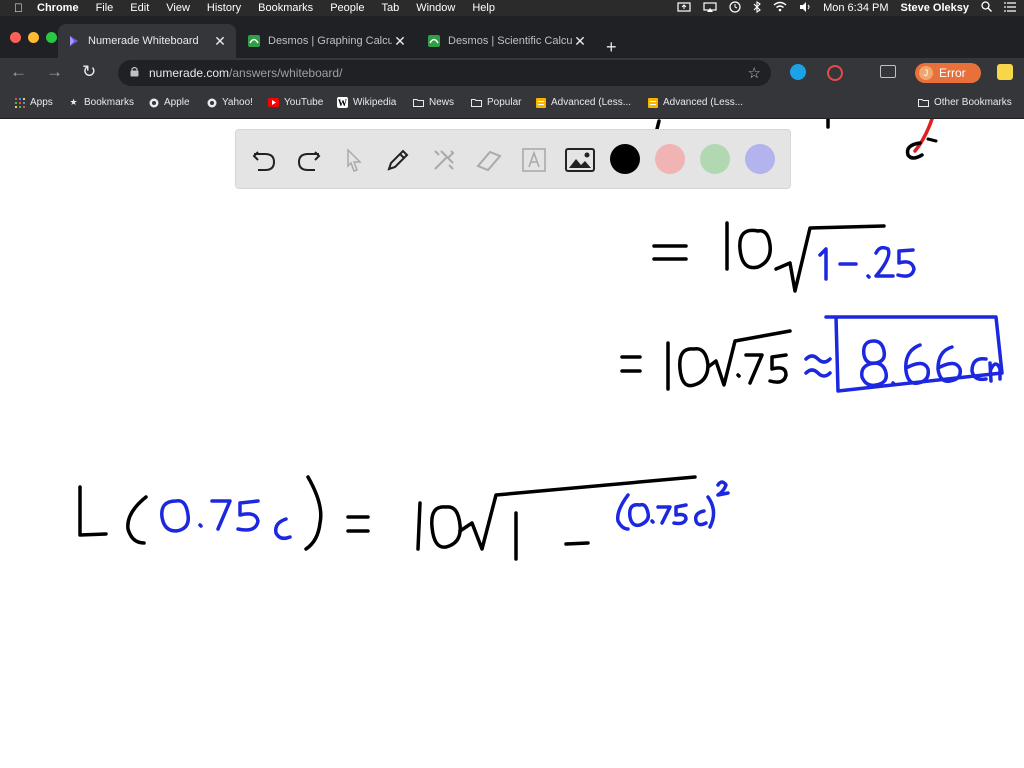  What do you see at coordinates (534, 160) in the screenshot?
I see `text-icon` at bounding box center [534, 160].